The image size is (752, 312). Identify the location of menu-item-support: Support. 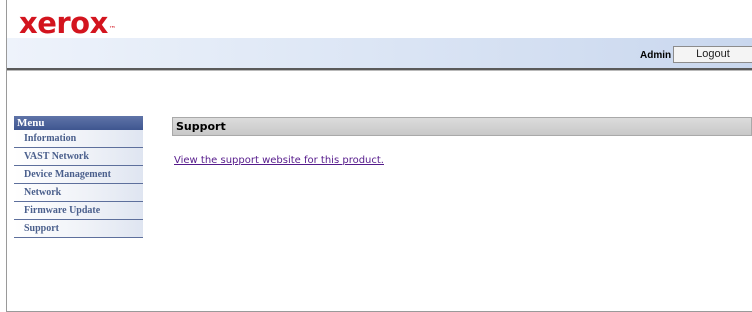
(78, 229).